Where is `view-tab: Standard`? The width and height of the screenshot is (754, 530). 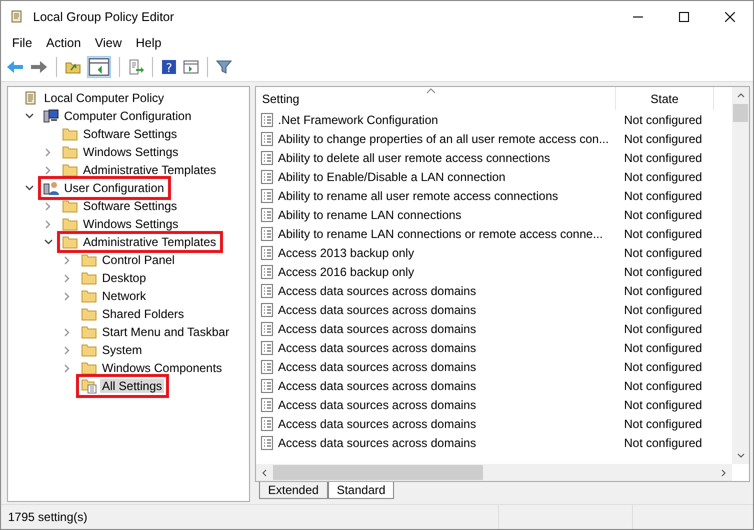
view-tab: Standard is located at coordinates (361, 490).